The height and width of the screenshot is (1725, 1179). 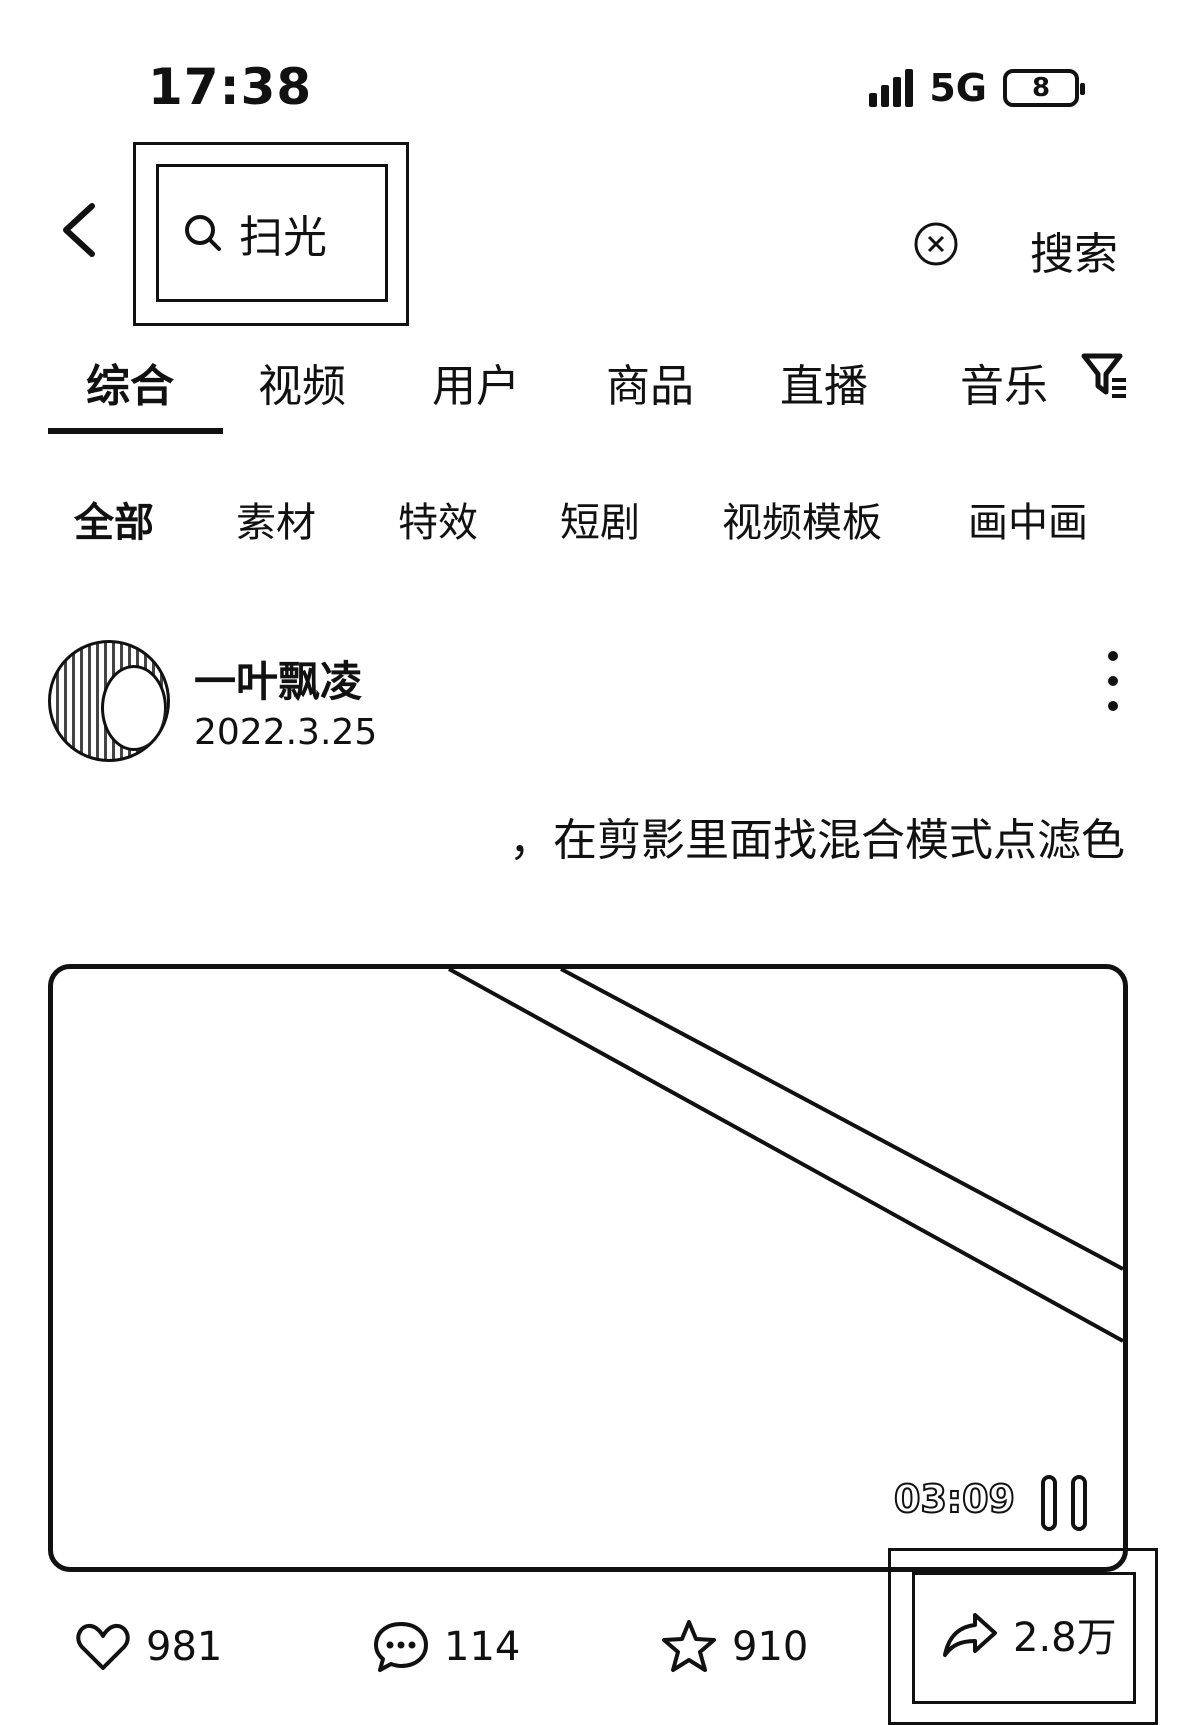 What do you see at coordinates (114, 519) in the screenshot?
I see `subtab-all: 全部` at bounding box center [114, 519].